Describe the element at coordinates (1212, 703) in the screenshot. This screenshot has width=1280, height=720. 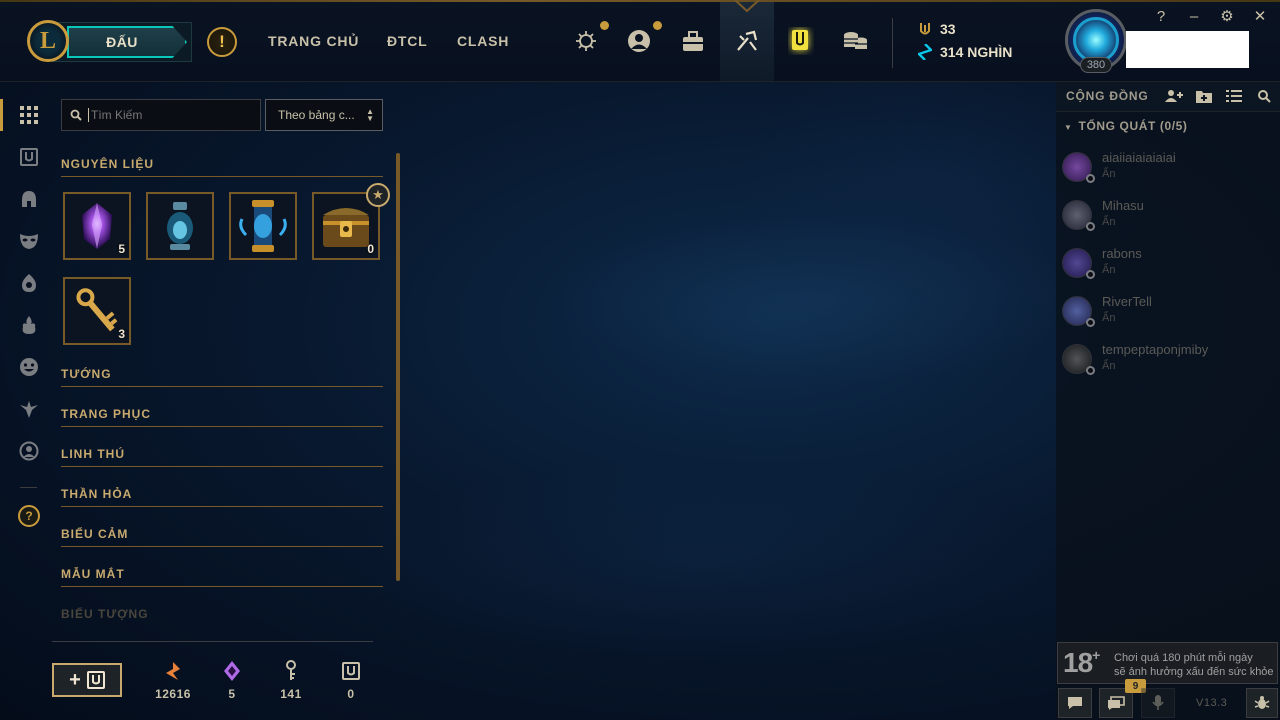
I see `client-version: V13.3` at that location.